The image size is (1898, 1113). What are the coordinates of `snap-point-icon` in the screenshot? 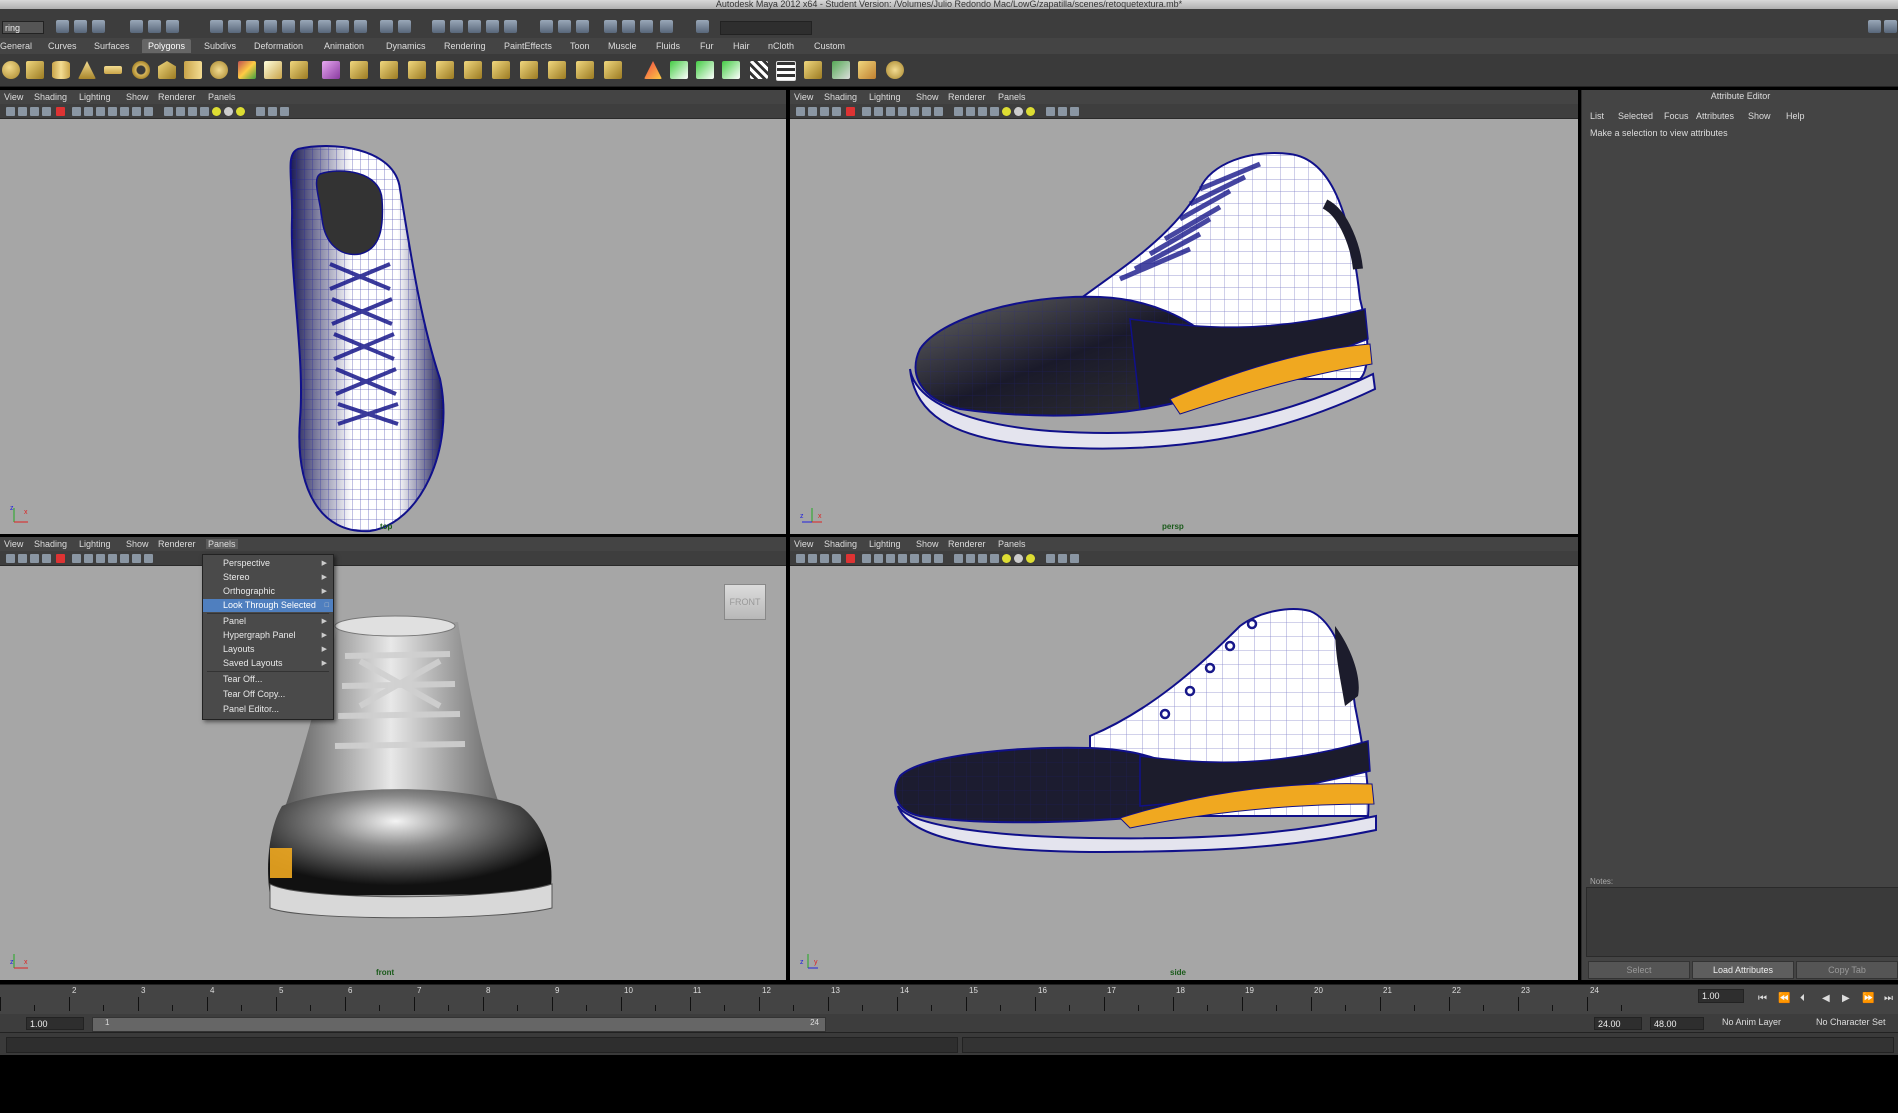 It's located at (474, 26).